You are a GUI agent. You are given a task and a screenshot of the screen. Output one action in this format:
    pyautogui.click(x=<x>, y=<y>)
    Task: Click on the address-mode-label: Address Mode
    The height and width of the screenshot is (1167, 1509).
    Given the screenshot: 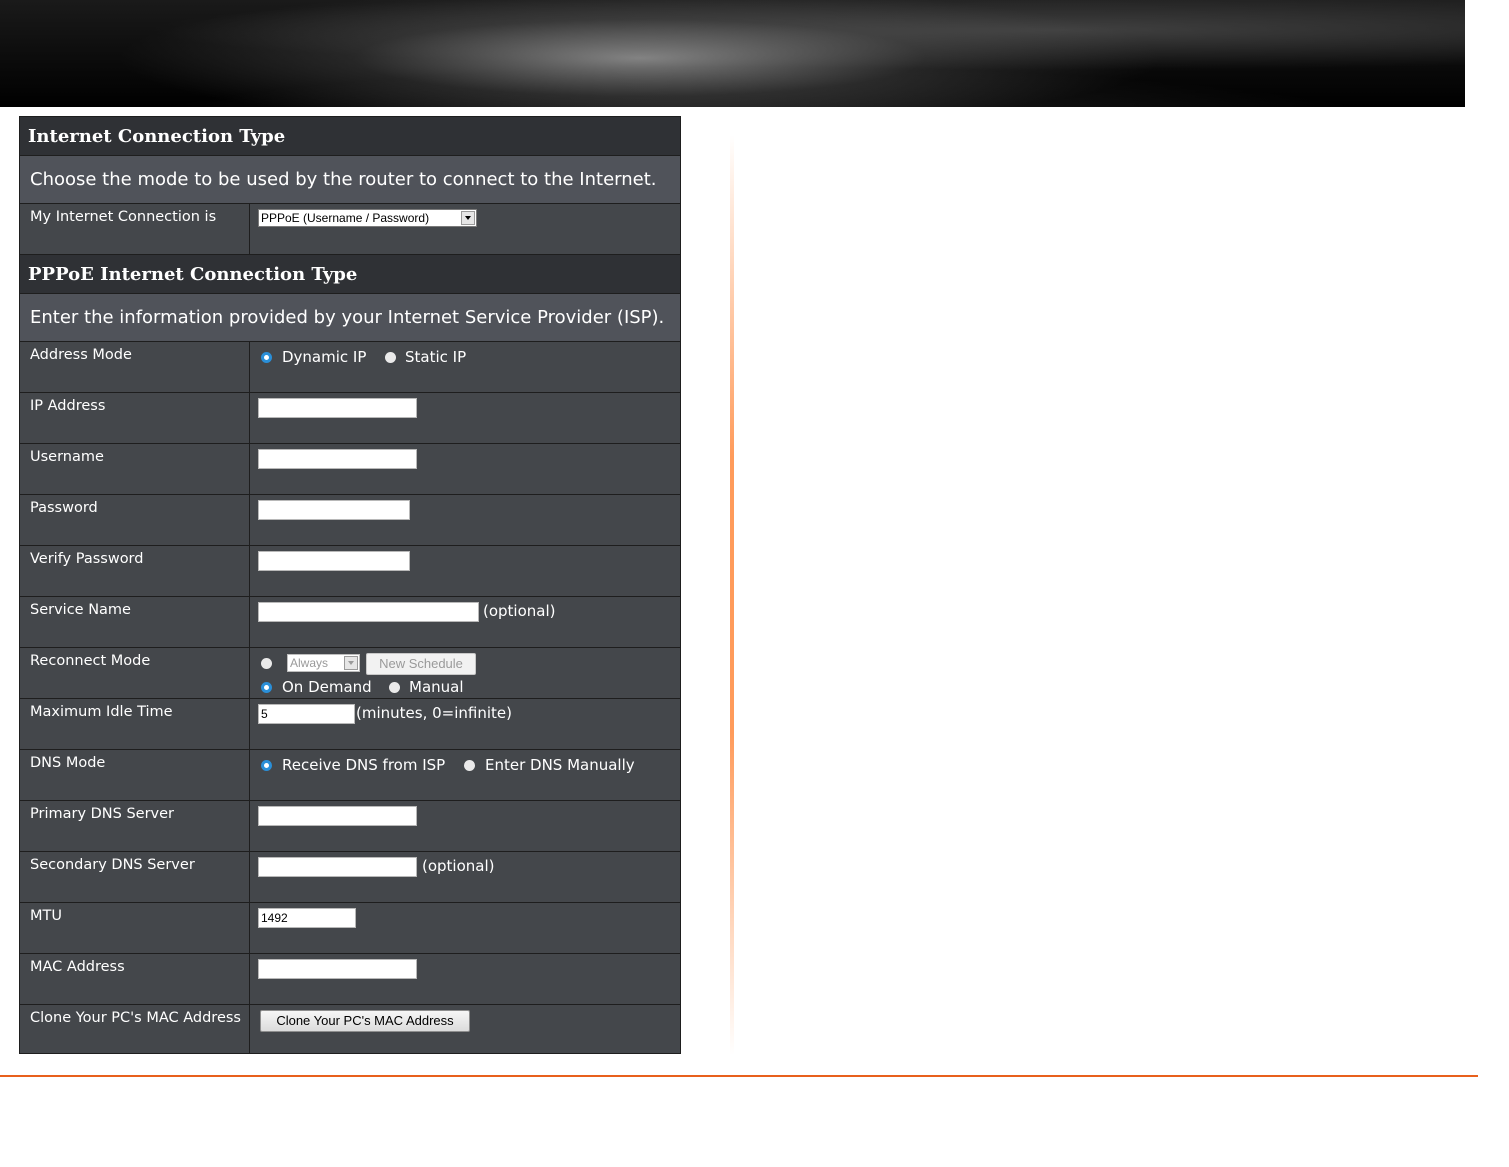 What is the action you would take?
    pyautogui.click(x=135, y=367)
    